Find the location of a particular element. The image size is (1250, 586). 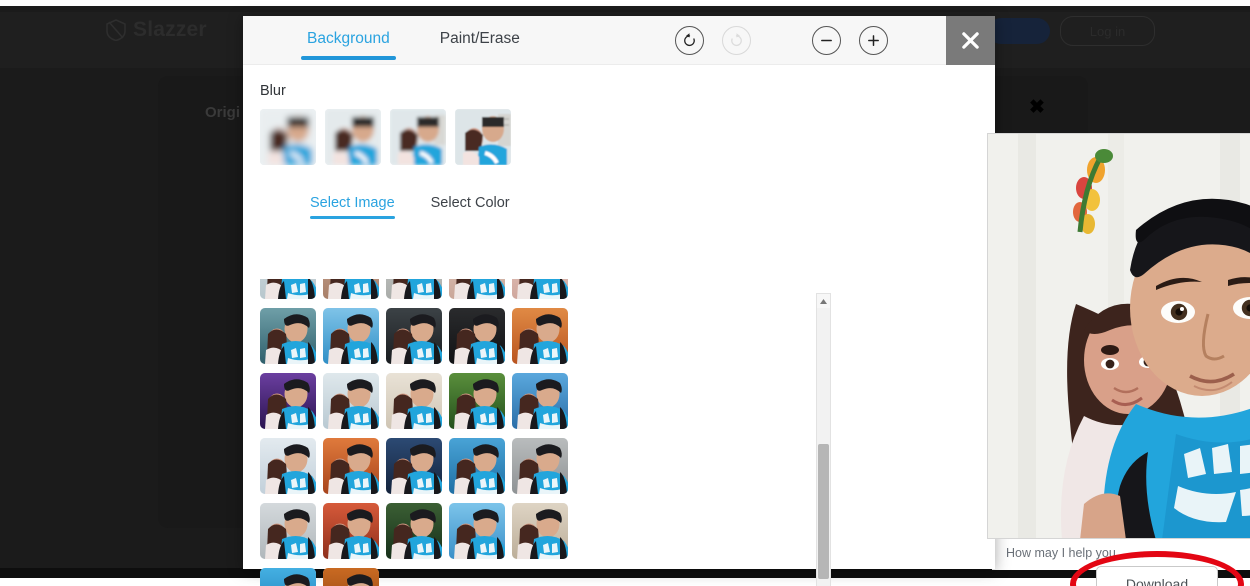

tab-paint-erase: Paint/Erase is located at coordinates (480, 38).